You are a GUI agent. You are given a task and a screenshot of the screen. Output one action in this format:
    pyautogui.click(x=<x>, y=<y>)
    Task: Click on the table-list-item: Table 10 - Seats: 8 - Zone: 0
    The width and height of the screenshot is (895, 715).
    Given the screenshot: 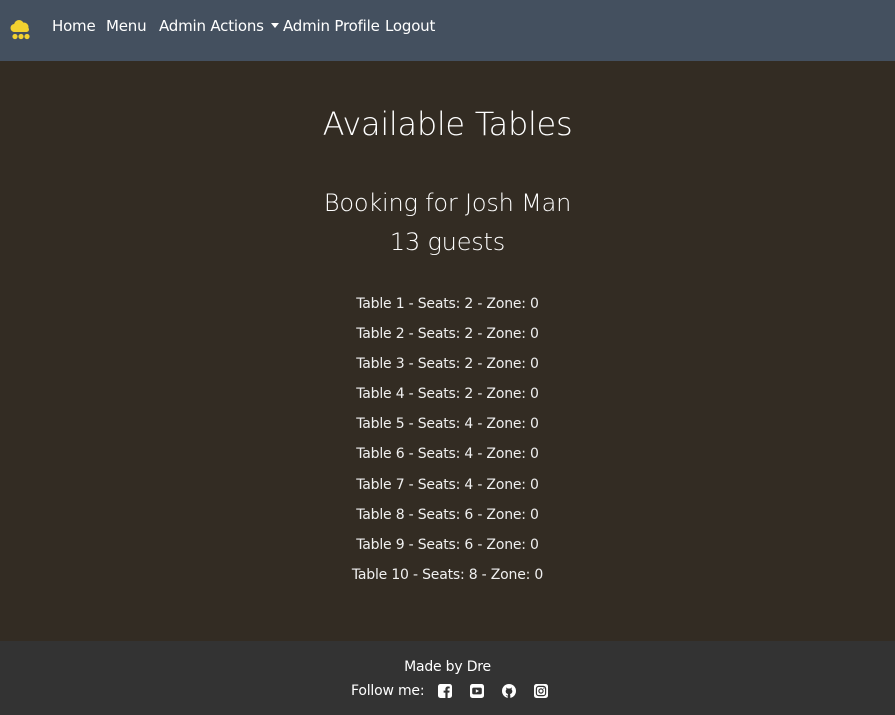 What is the action you would take?
    pyautogui.click(x=447, y=574)
    